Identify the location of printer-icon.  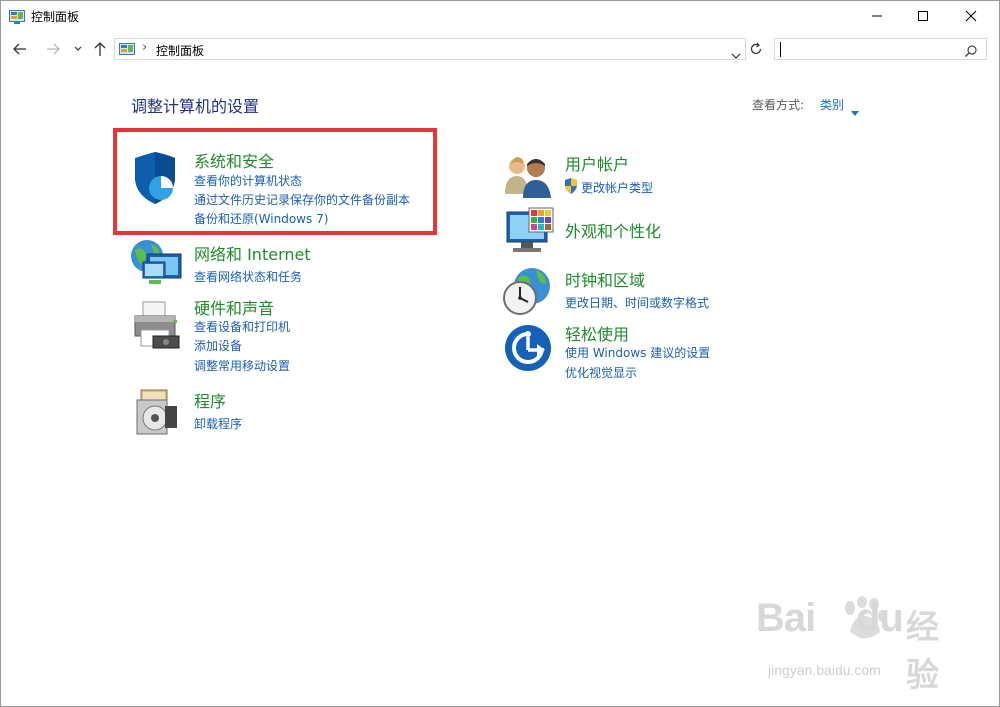
(157, 326).